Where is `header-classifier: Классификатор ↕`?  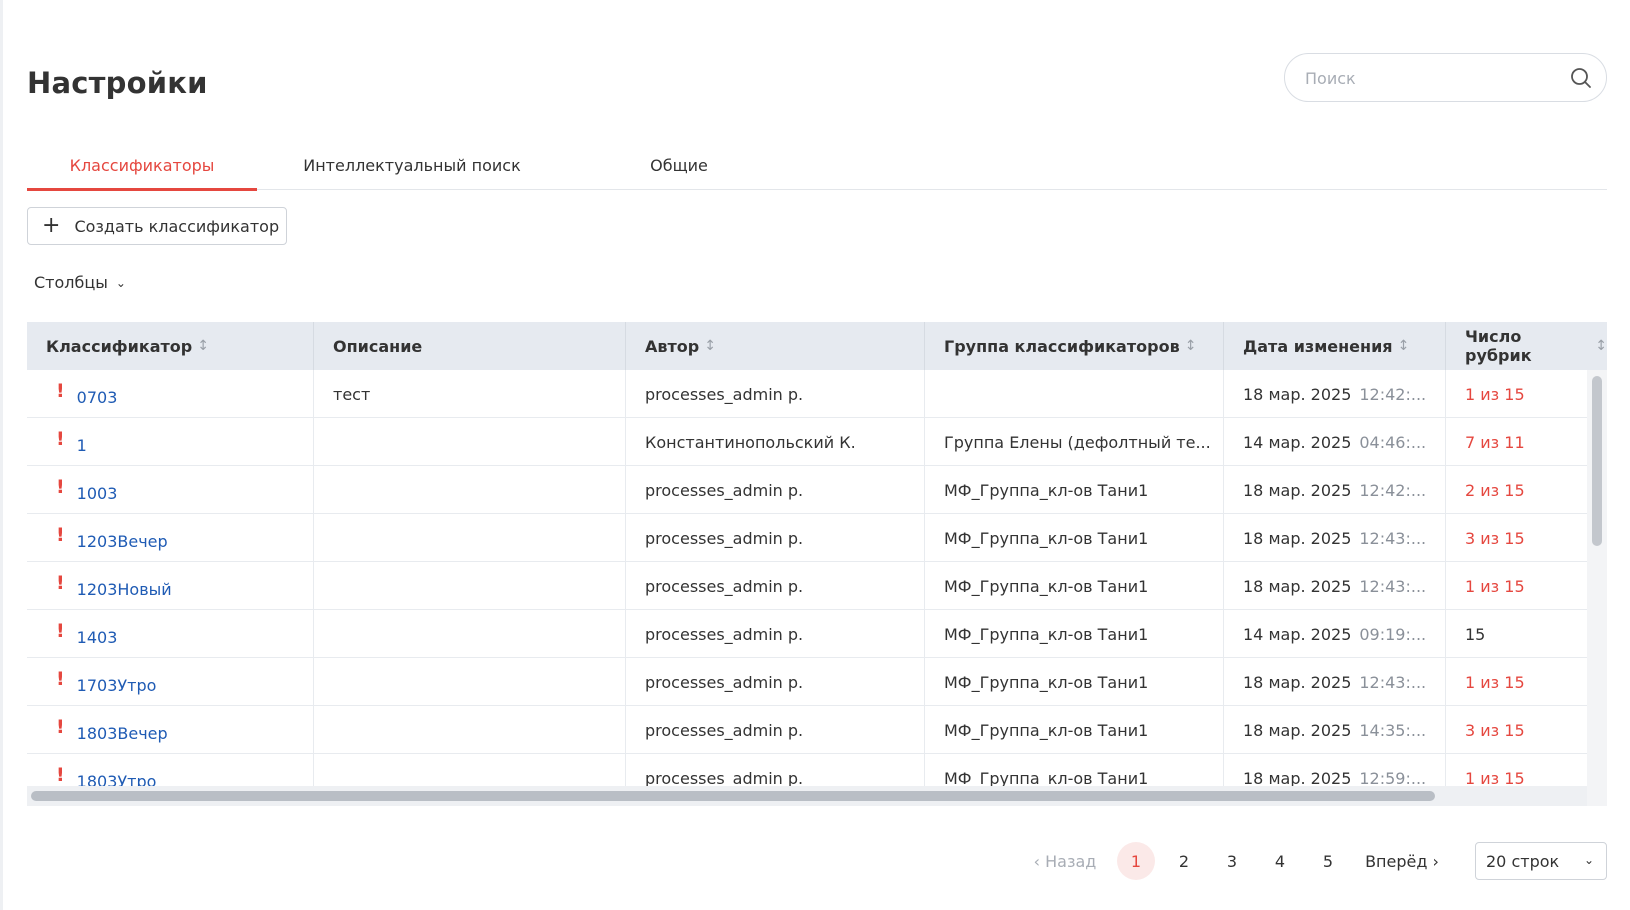
header-classifier: Классификатор ↕ is located at coordinates (170, 346).